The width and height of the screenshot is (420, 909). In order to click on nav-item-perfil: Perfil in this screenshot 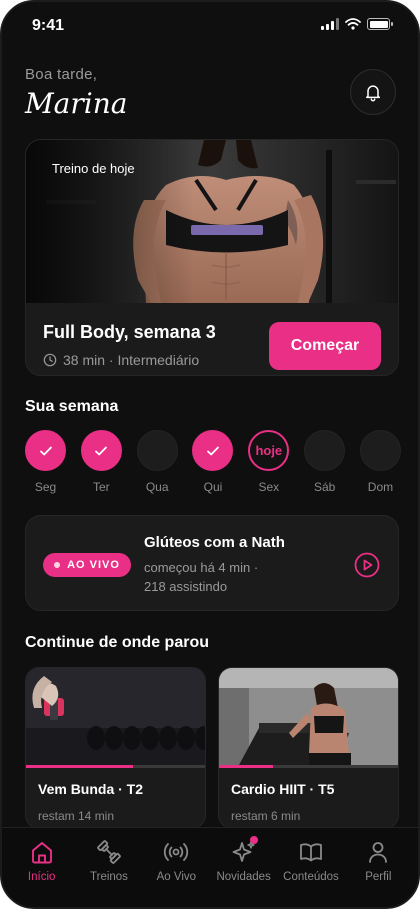, I will do `click(378, 872)`.